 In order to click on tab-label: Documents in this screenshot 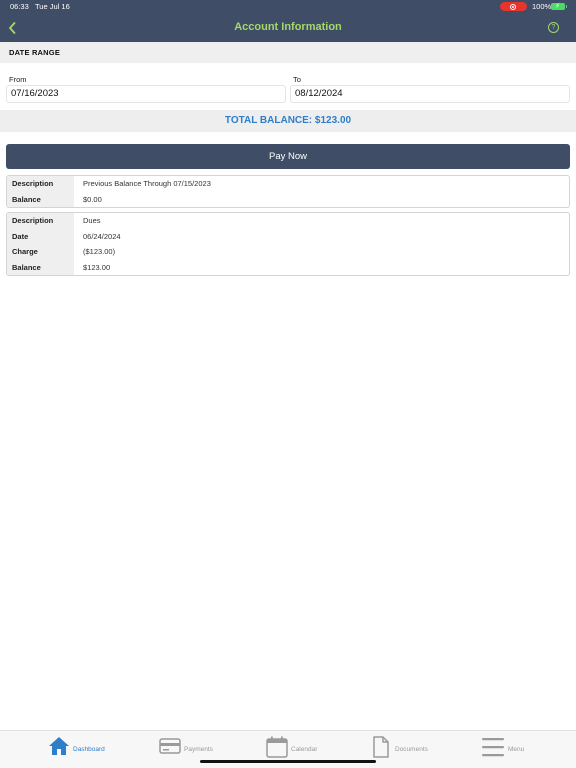, I will do `click(411, 749)`.